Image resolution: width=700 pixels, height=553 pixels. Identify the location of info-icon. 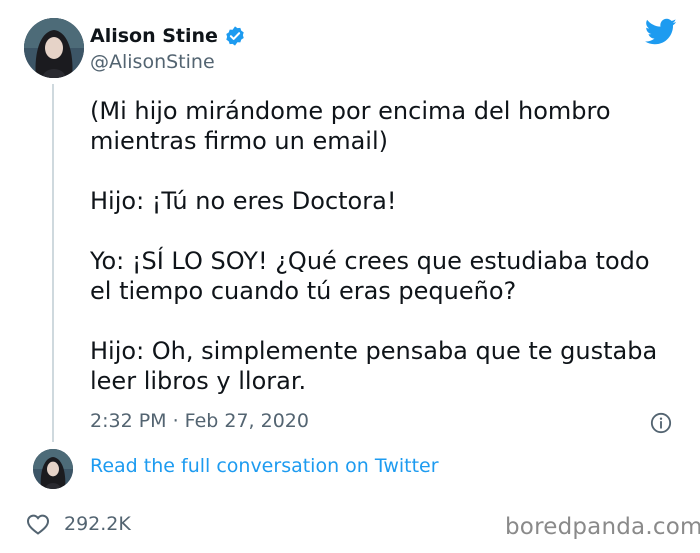
(661, 423).